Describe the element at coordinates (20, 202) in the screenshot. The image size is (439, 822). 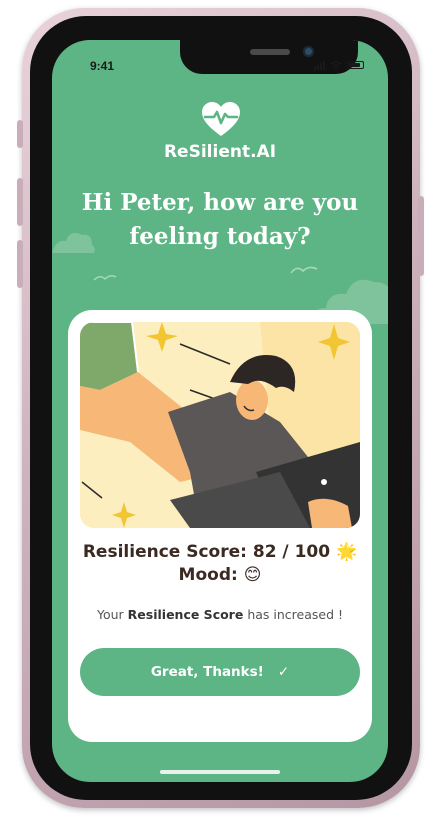
I see `volume-up-button` at that location.